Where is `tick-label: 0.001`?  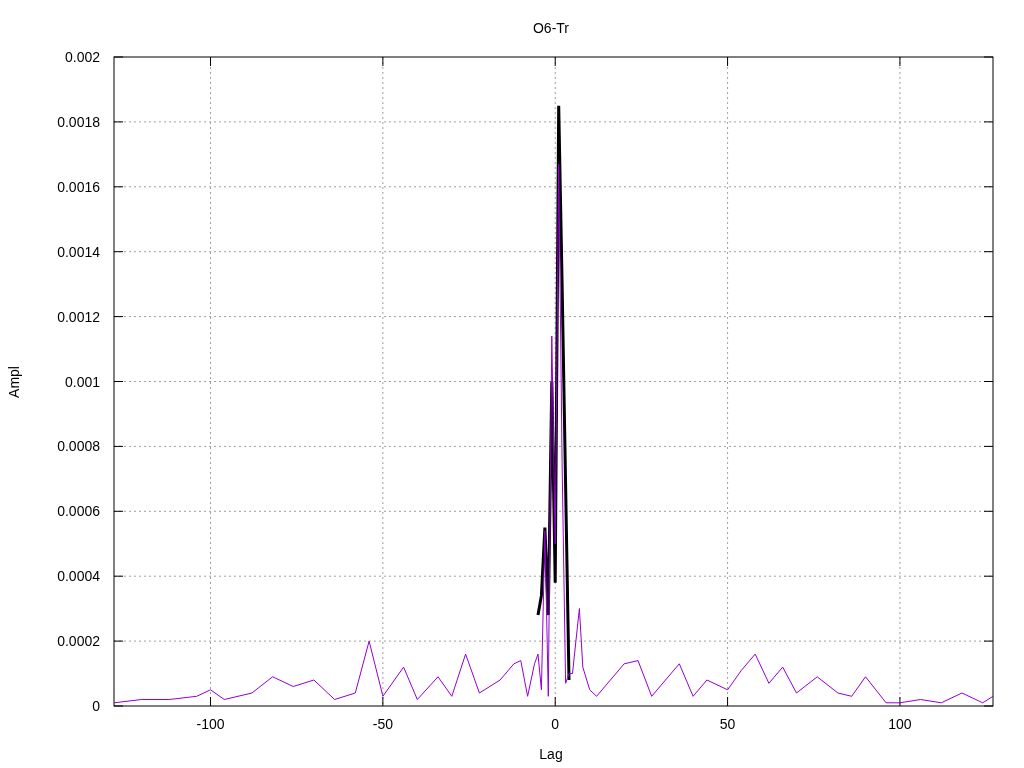 tick-label: 0.001 is located at coordinates (82, 381).